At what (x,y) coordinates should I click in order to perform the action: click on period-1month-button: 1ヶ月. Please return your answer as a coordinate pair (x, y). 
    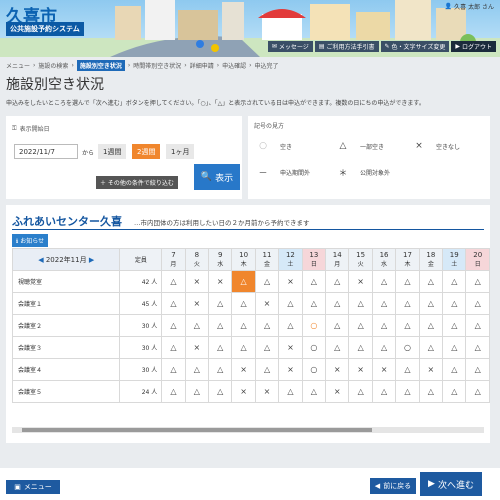
    Looking at the image, I should click on (180, 151).